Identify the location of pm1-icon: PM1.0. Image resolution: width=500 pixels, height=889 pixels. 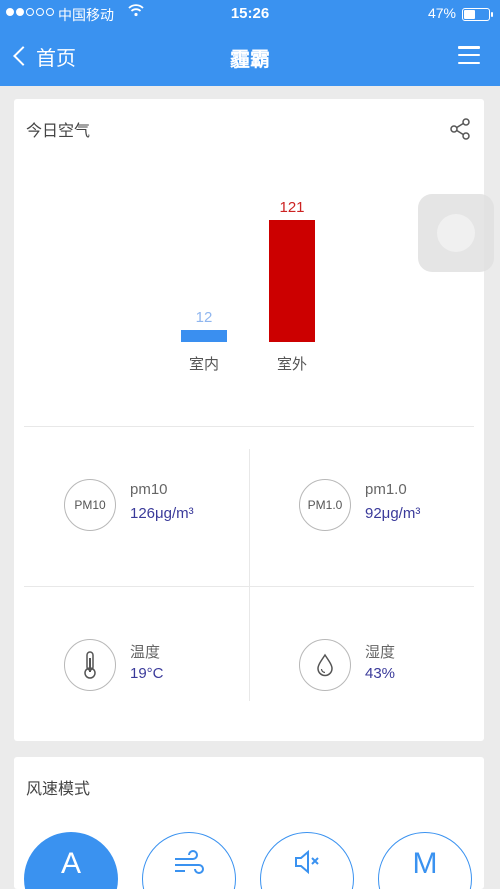
(325, 505).